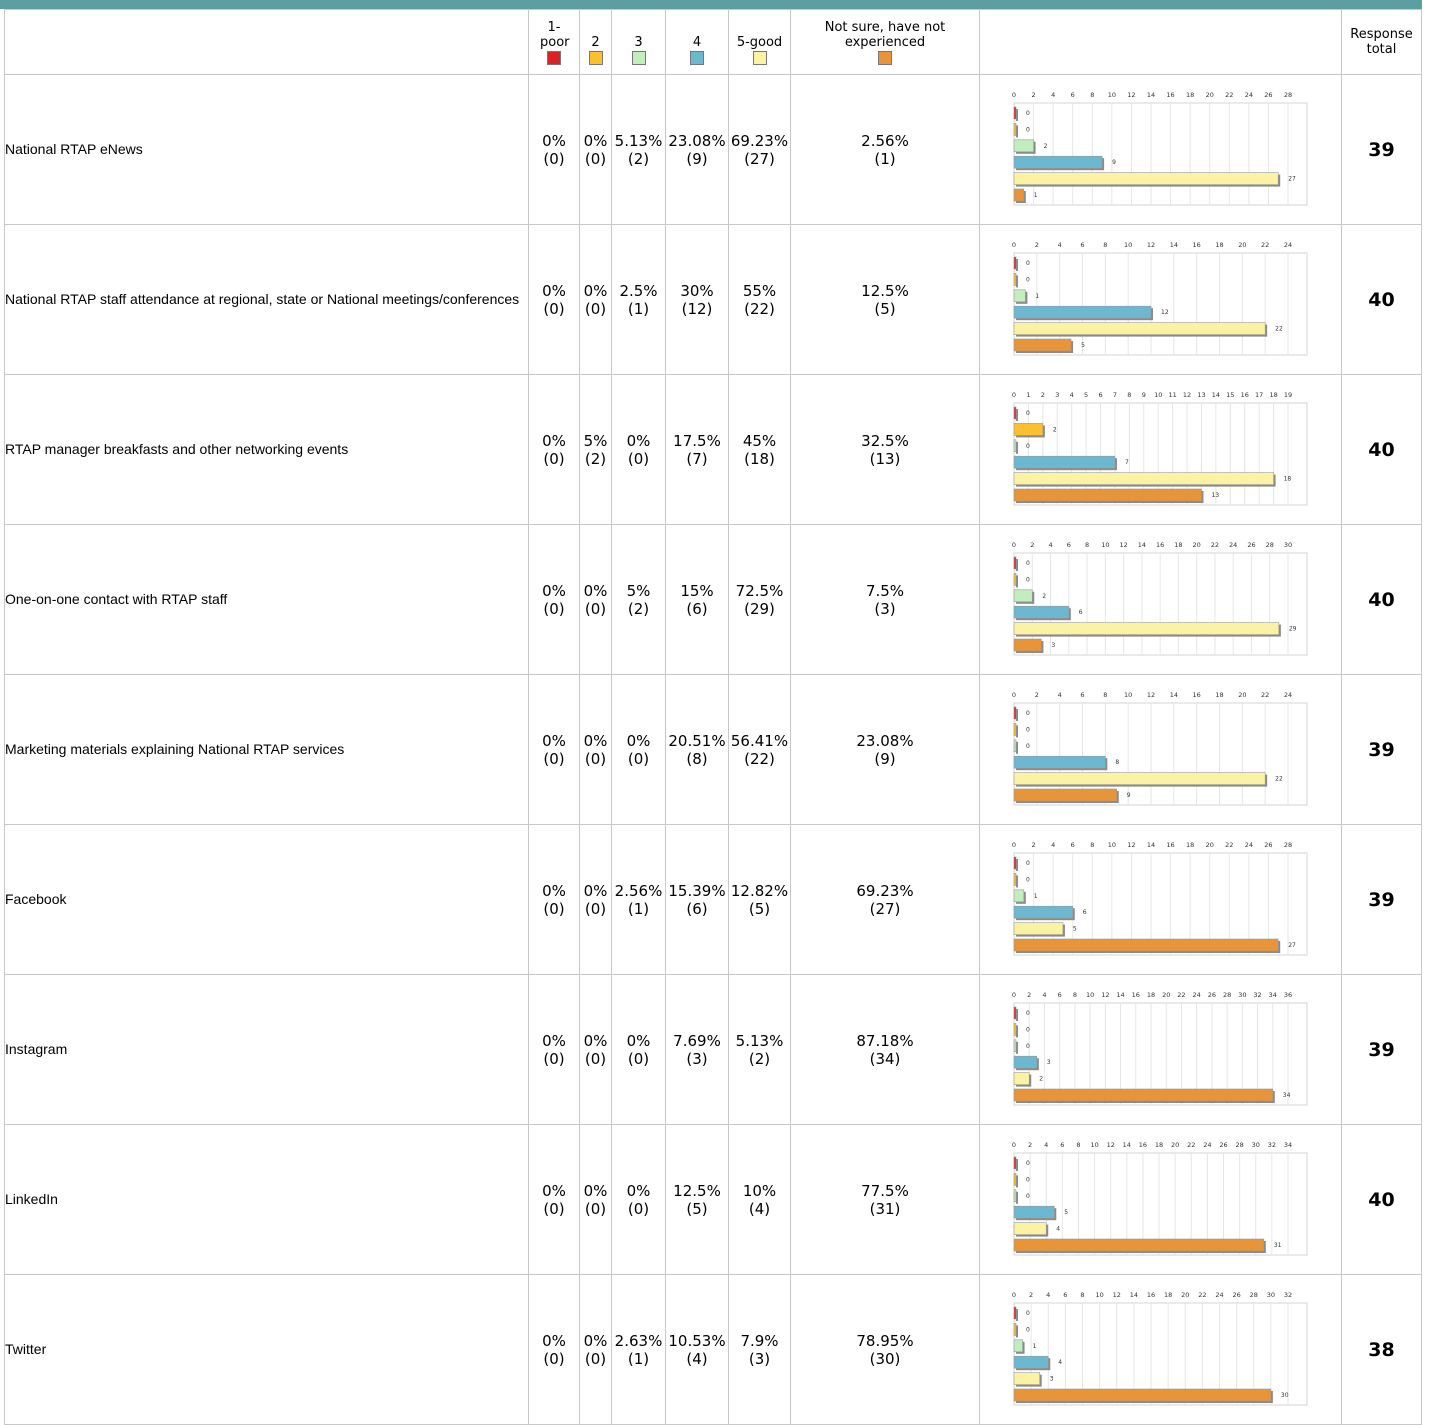 The width and height of the screenshot is (1429, 1425). Describe the element at coordinates (759, 590) in the screenshot. I see `percent-value: 72.5%` at that location.